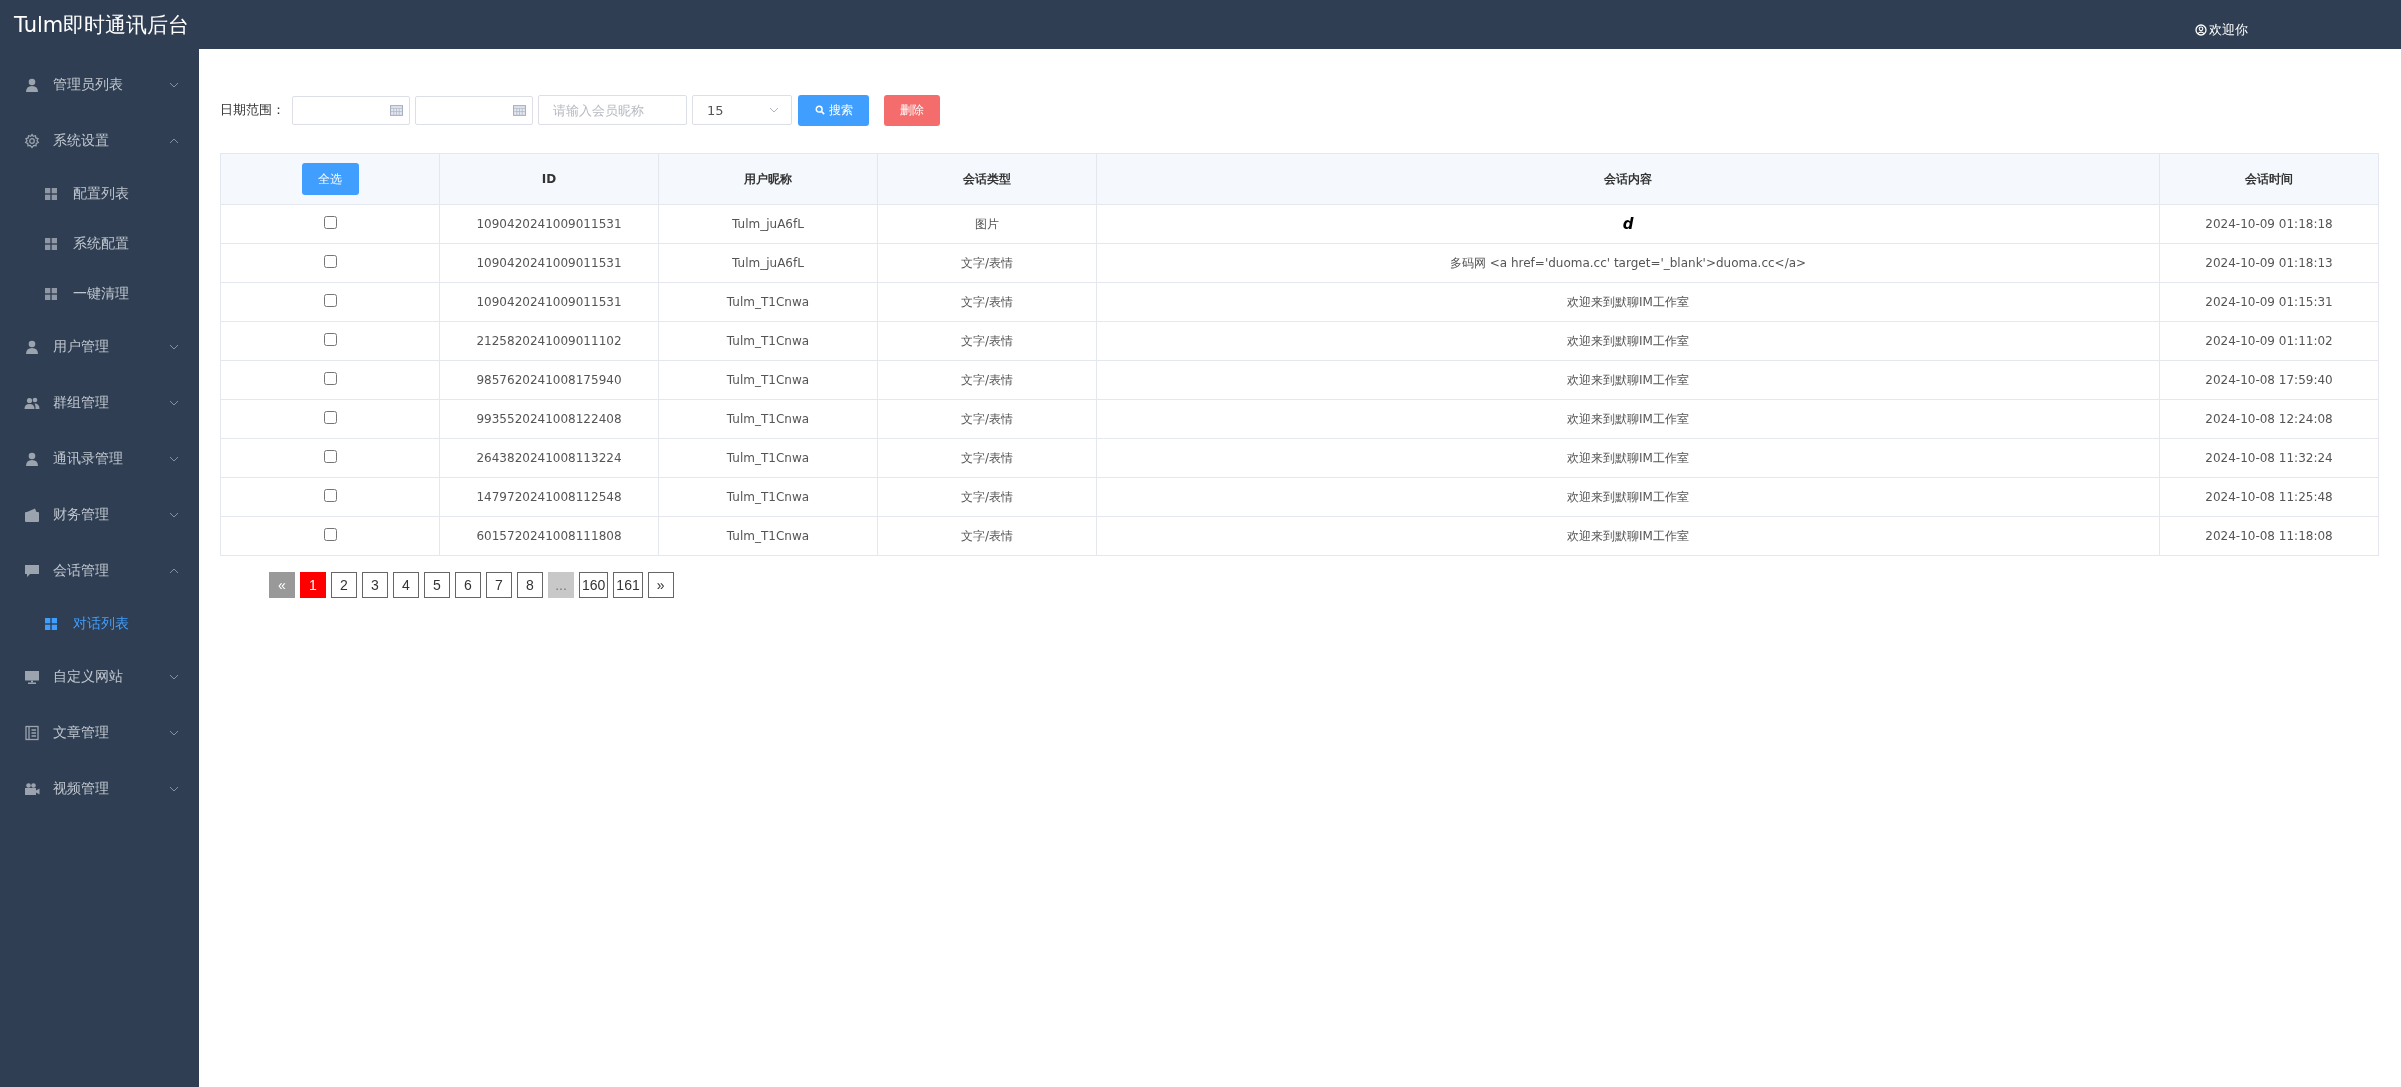 This screenshot has width=2401, height=1087. What do you see at coordinates (99, 294) in the screenshot?
I see `sidebar-subitem: 一键清理` at bounding box center [99, 294].